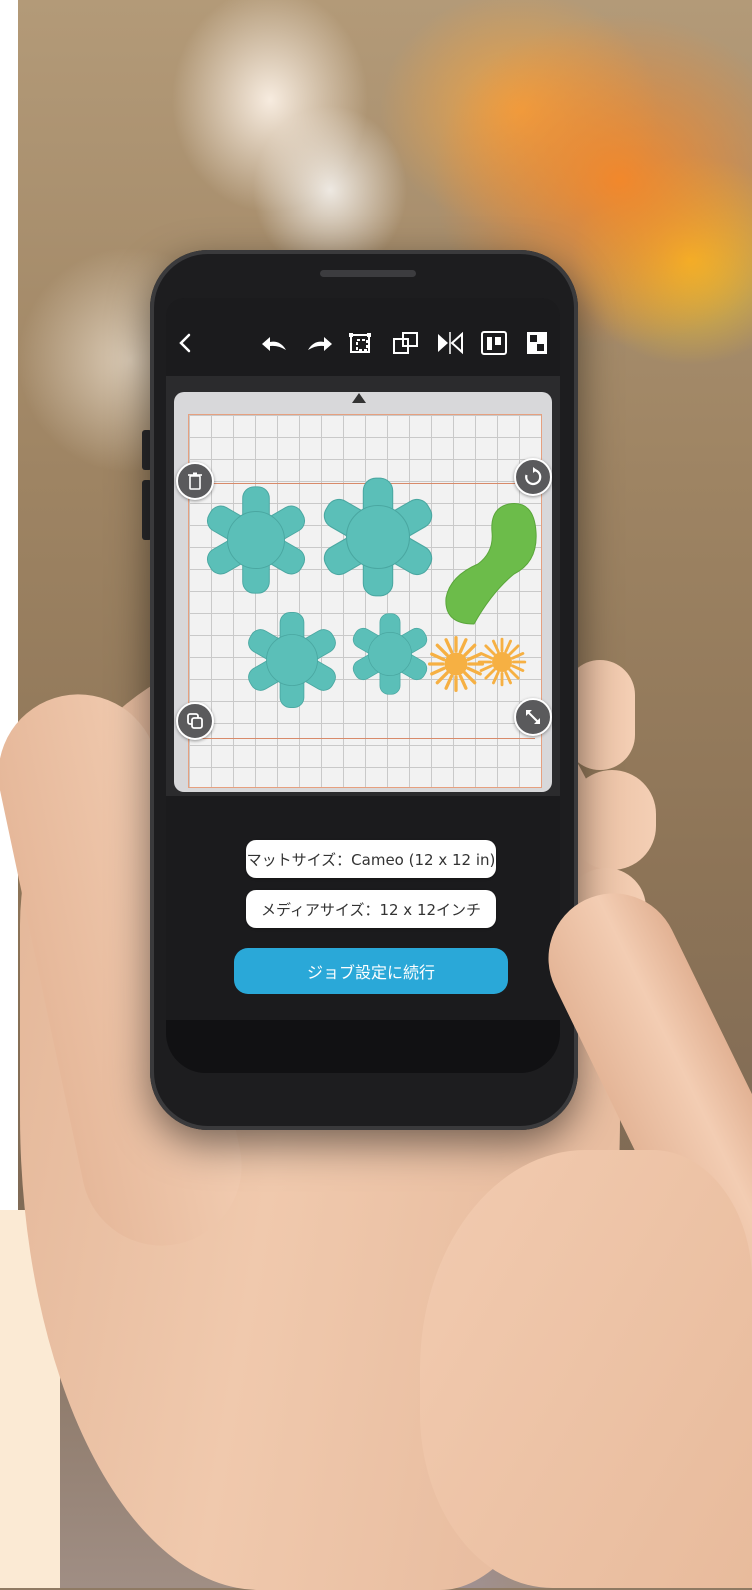 The width and height of the screenshot is (752, 1590). Describe the element at coordinates (537, 343) in the screenshot. I see `layer-icon` at that location.